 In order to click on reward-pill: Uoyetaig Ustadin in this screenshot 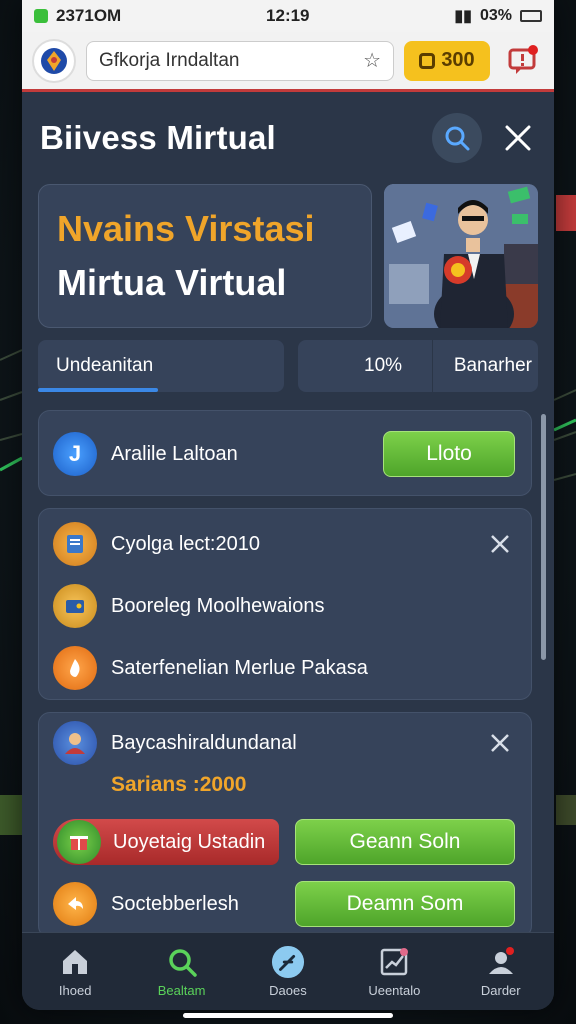, I will do `click(166, 842)`.